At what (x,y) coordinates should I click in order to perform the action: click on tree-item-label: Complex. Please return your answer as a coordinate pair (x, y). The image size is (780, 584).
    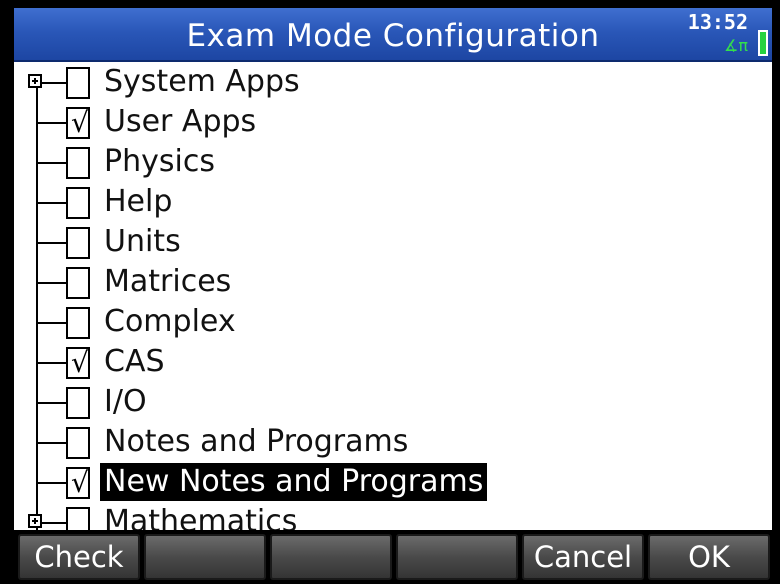
    Looking at the image, I should click on (170, 321).